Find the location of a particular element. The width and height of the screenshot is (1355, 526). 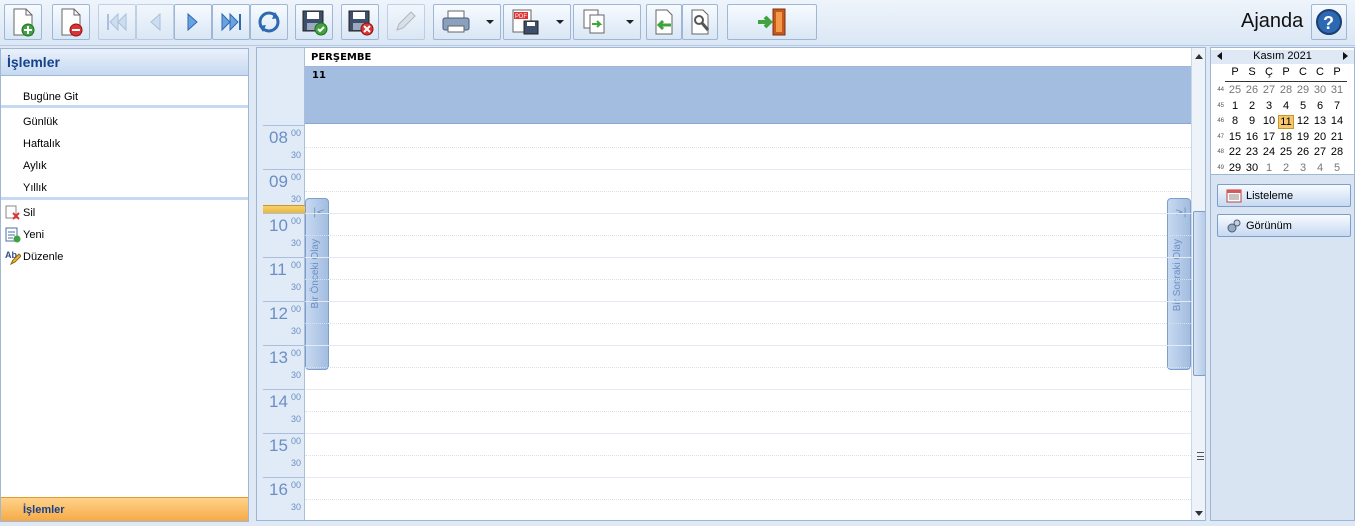

calendar-day: 18 is located at coordinates (1286, 137).